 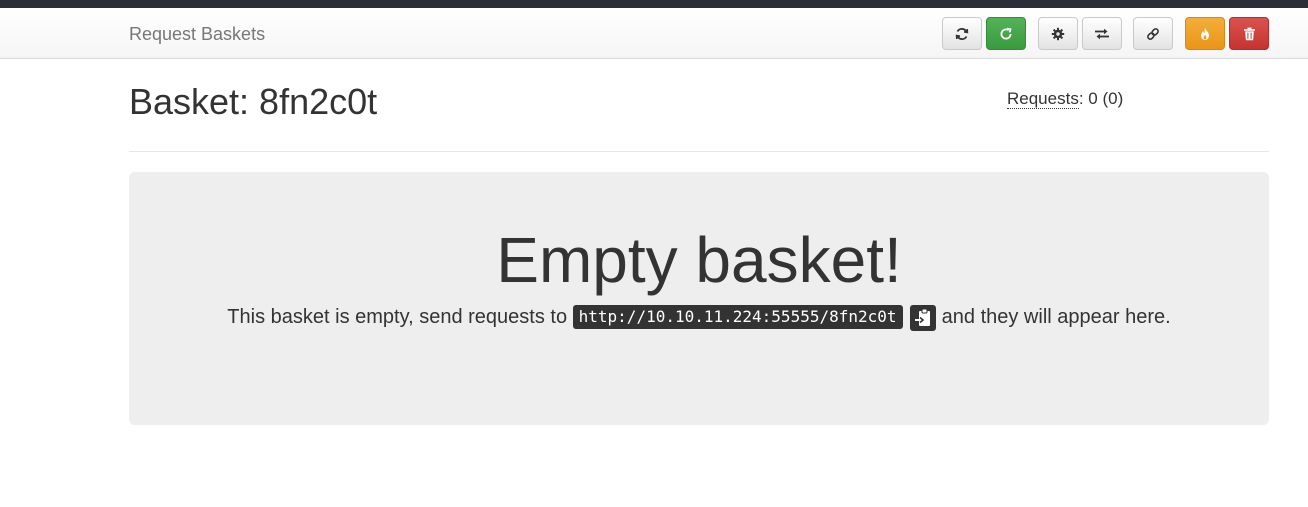 I want to click on clear-basket-button, so click(x=1205, y=33).